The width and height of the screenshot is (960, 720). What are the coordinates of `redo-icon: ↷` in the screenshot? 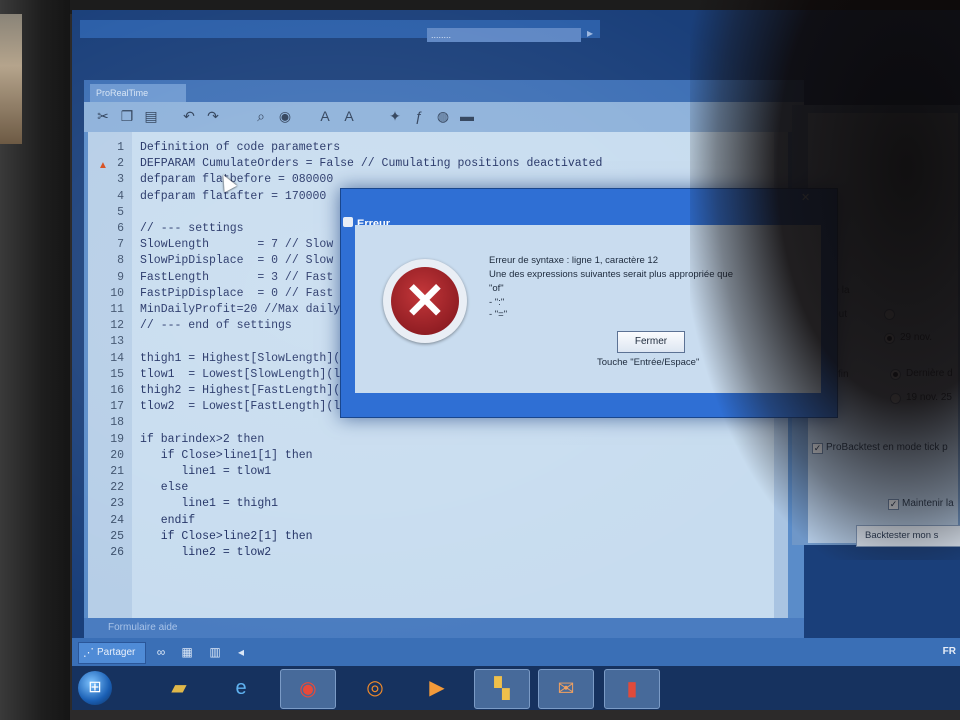 It's located at (213, 116).